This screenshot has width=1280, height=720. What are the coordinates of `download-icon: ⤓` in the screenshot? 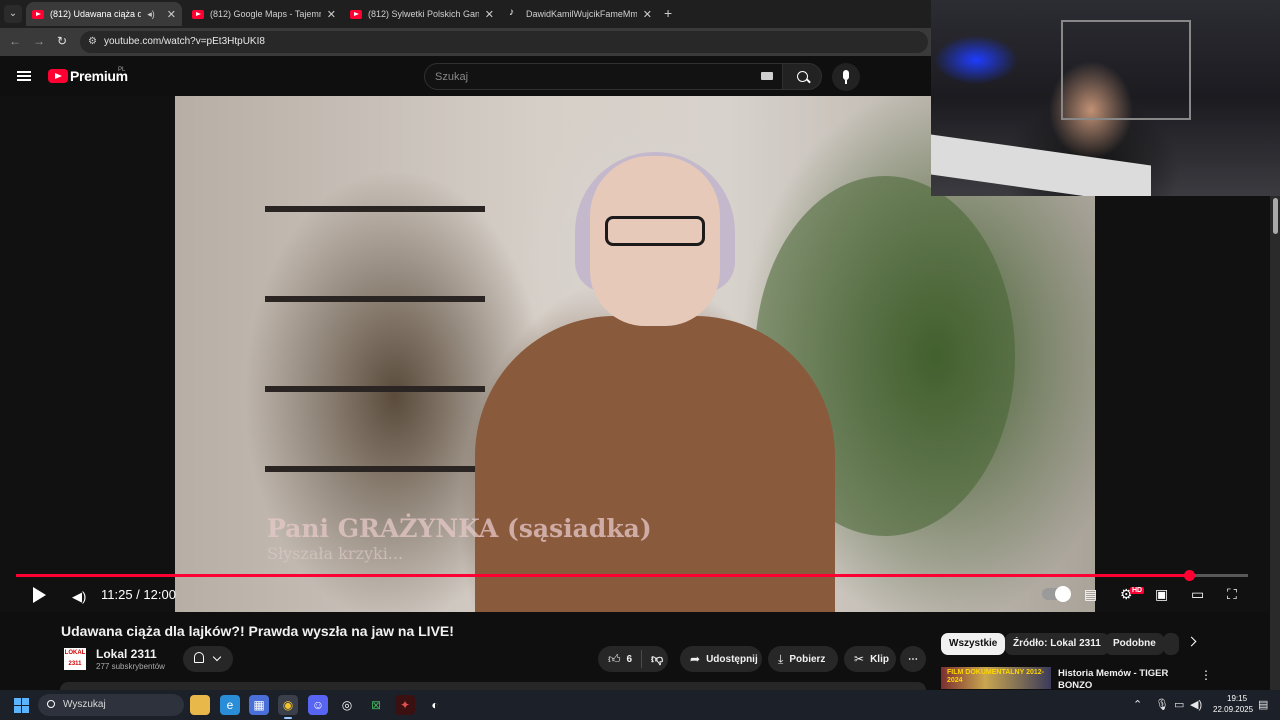 It's located at (781, 658).